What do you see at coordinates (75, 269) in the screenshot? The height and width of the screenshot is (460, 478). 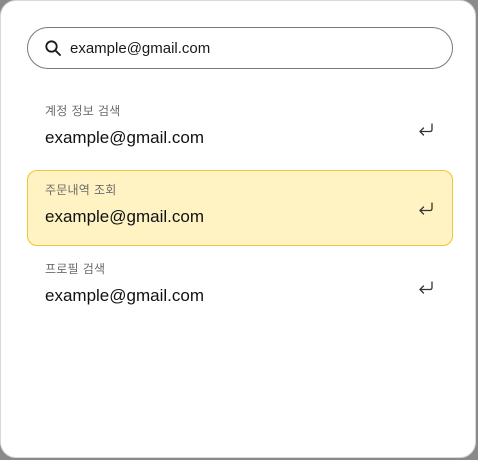 I see `result-label: 프로필 검색` at bounding box center [75, 269].